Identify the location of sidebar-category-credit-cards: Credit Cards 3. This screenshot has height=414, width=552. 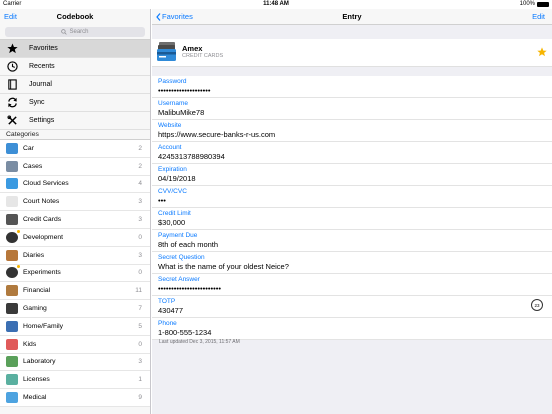
(75, 220).